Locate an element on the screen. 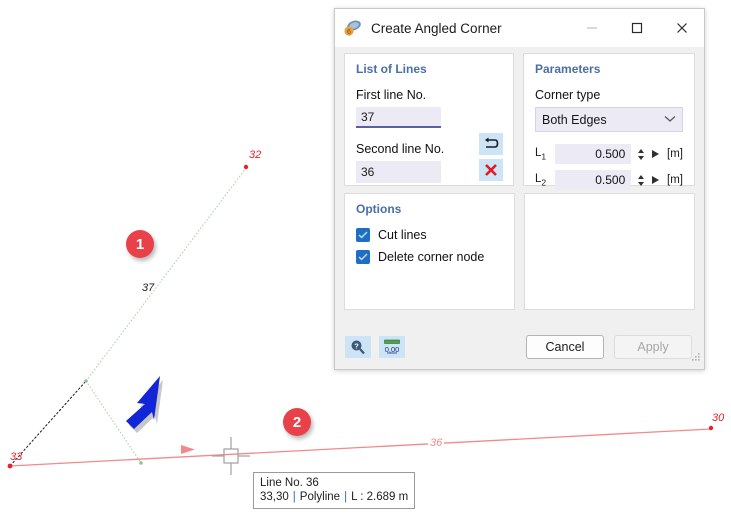  node-32-dot is located at coordinates (246, 167).